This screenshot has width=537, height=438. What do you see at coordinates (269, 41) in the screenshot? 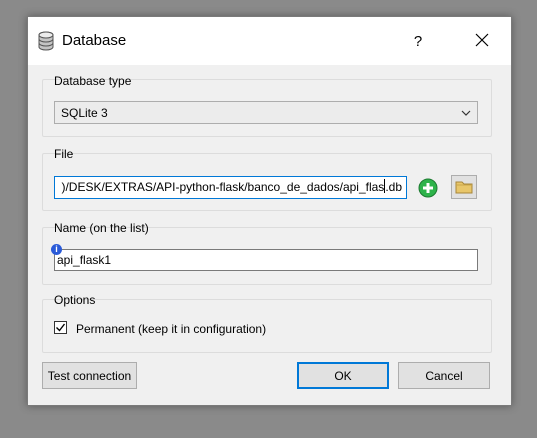
I see `title-bar: Database ?` at bounding box center [269, 41].